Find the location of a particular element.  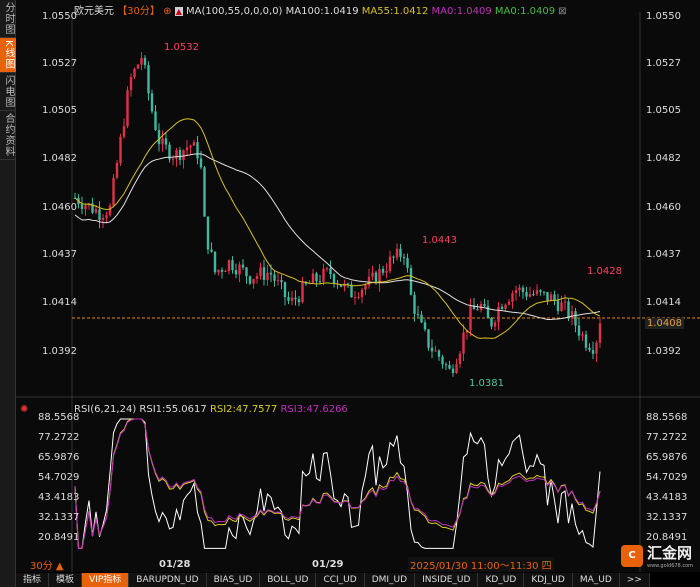

indicator-tab: INSIDE_UD is located at coordinates (447, 580).